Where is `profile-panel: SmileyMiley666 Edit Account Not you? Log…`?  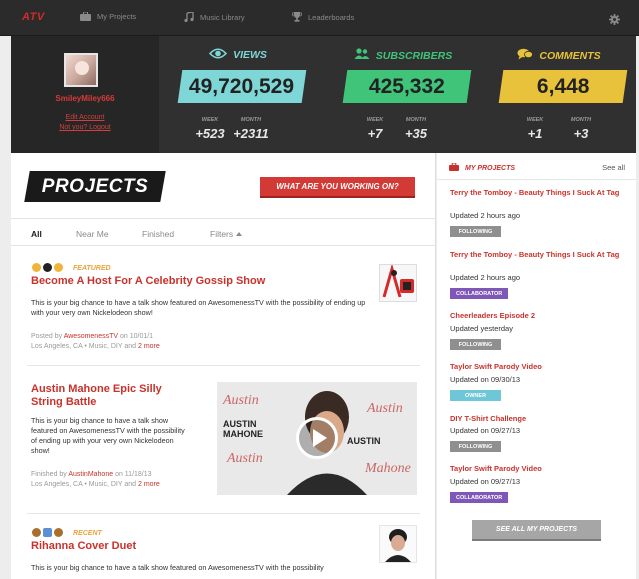
profile-panel: SmileyMiley666 Edit Account Not you? Log… is located at coordinates (85, 94).